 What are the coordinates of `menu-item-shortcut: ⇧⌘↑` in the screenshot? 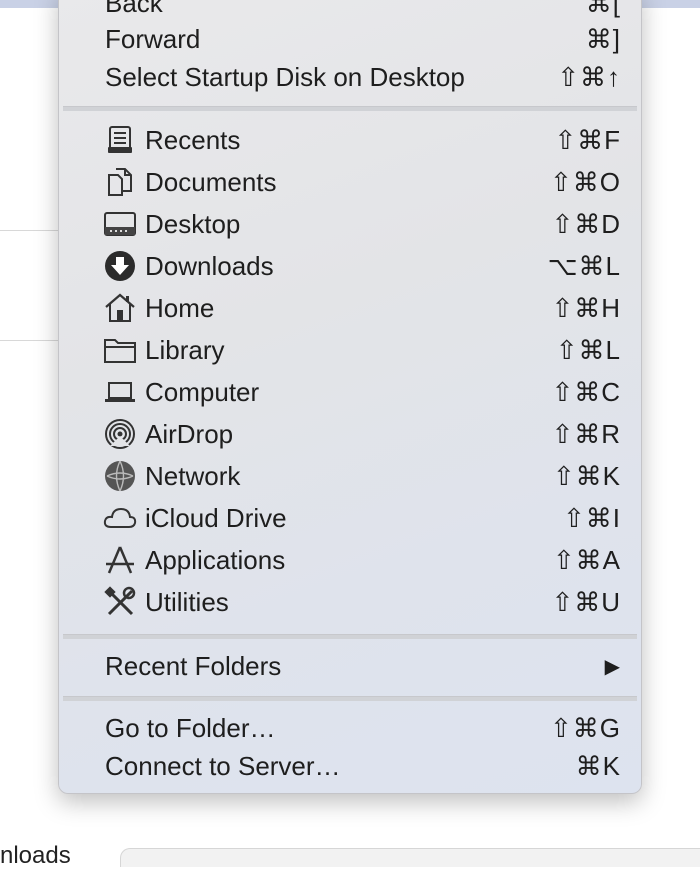 It's located at (589, 76).